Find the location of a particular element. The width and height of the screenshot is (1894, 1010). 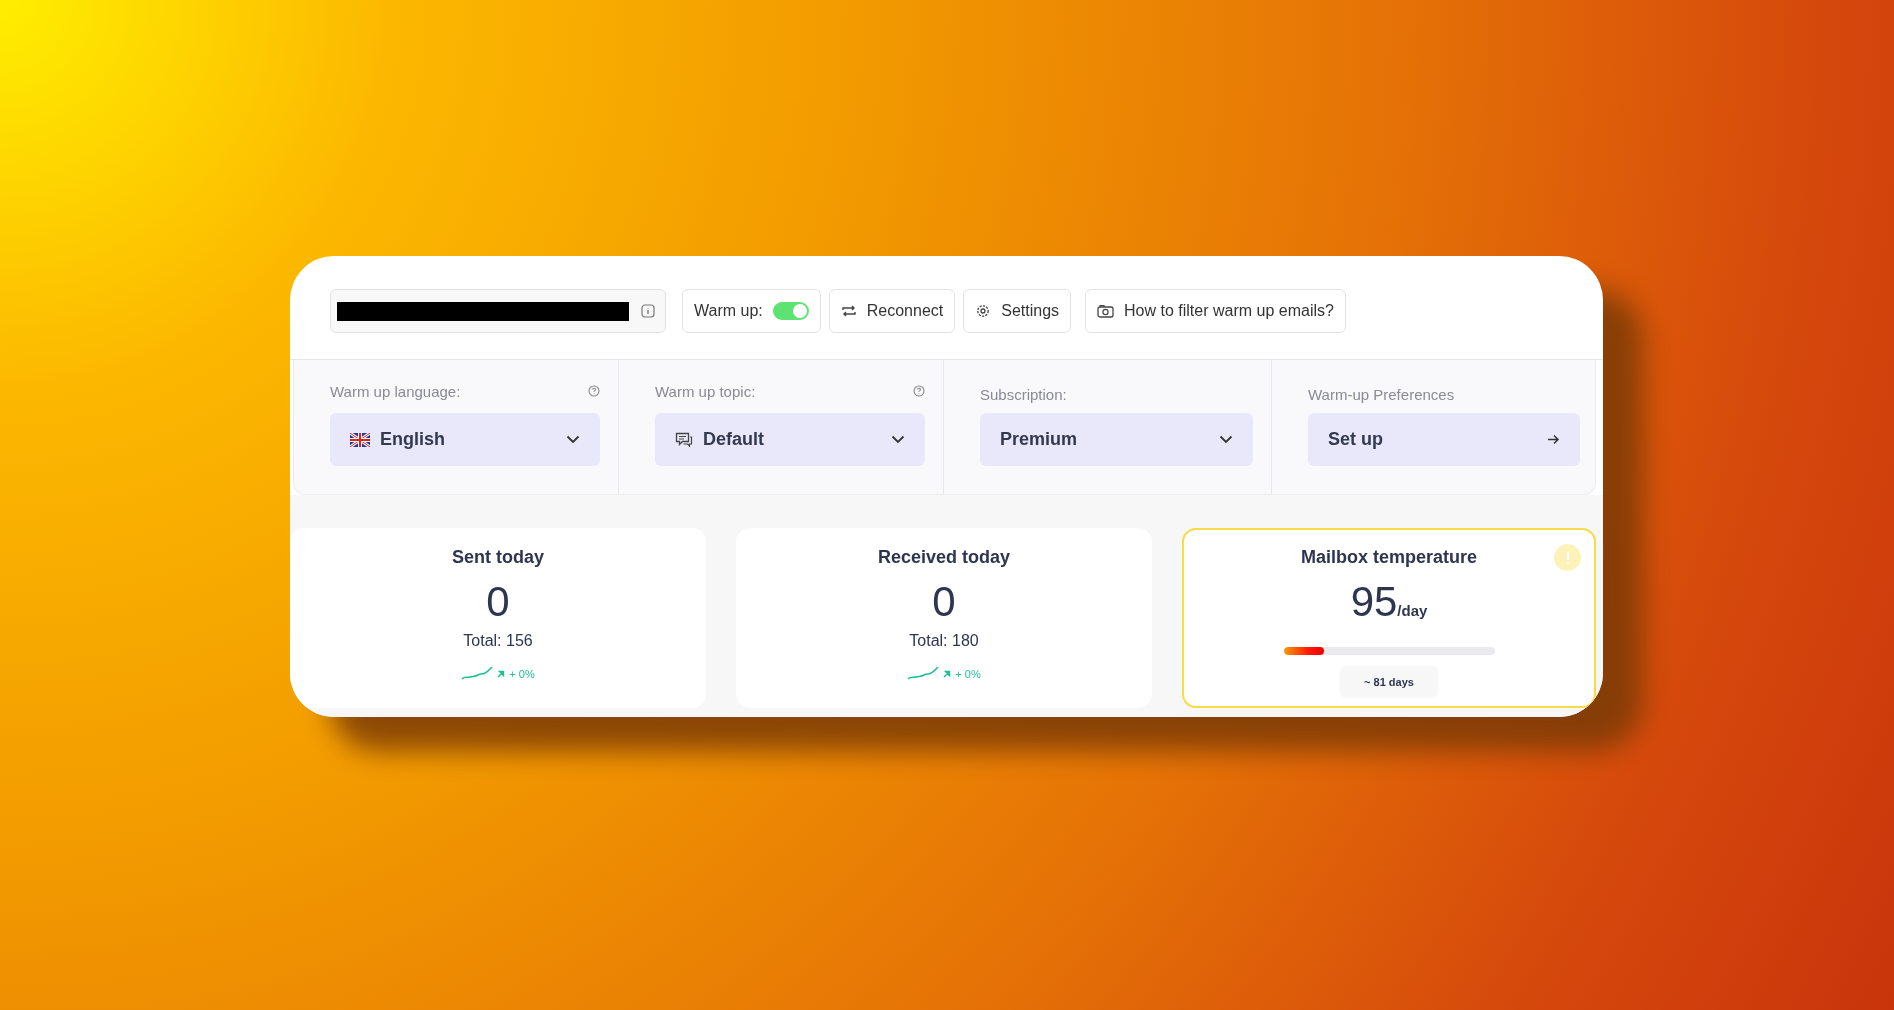

chat-icon is located at coordinates (684, 439).